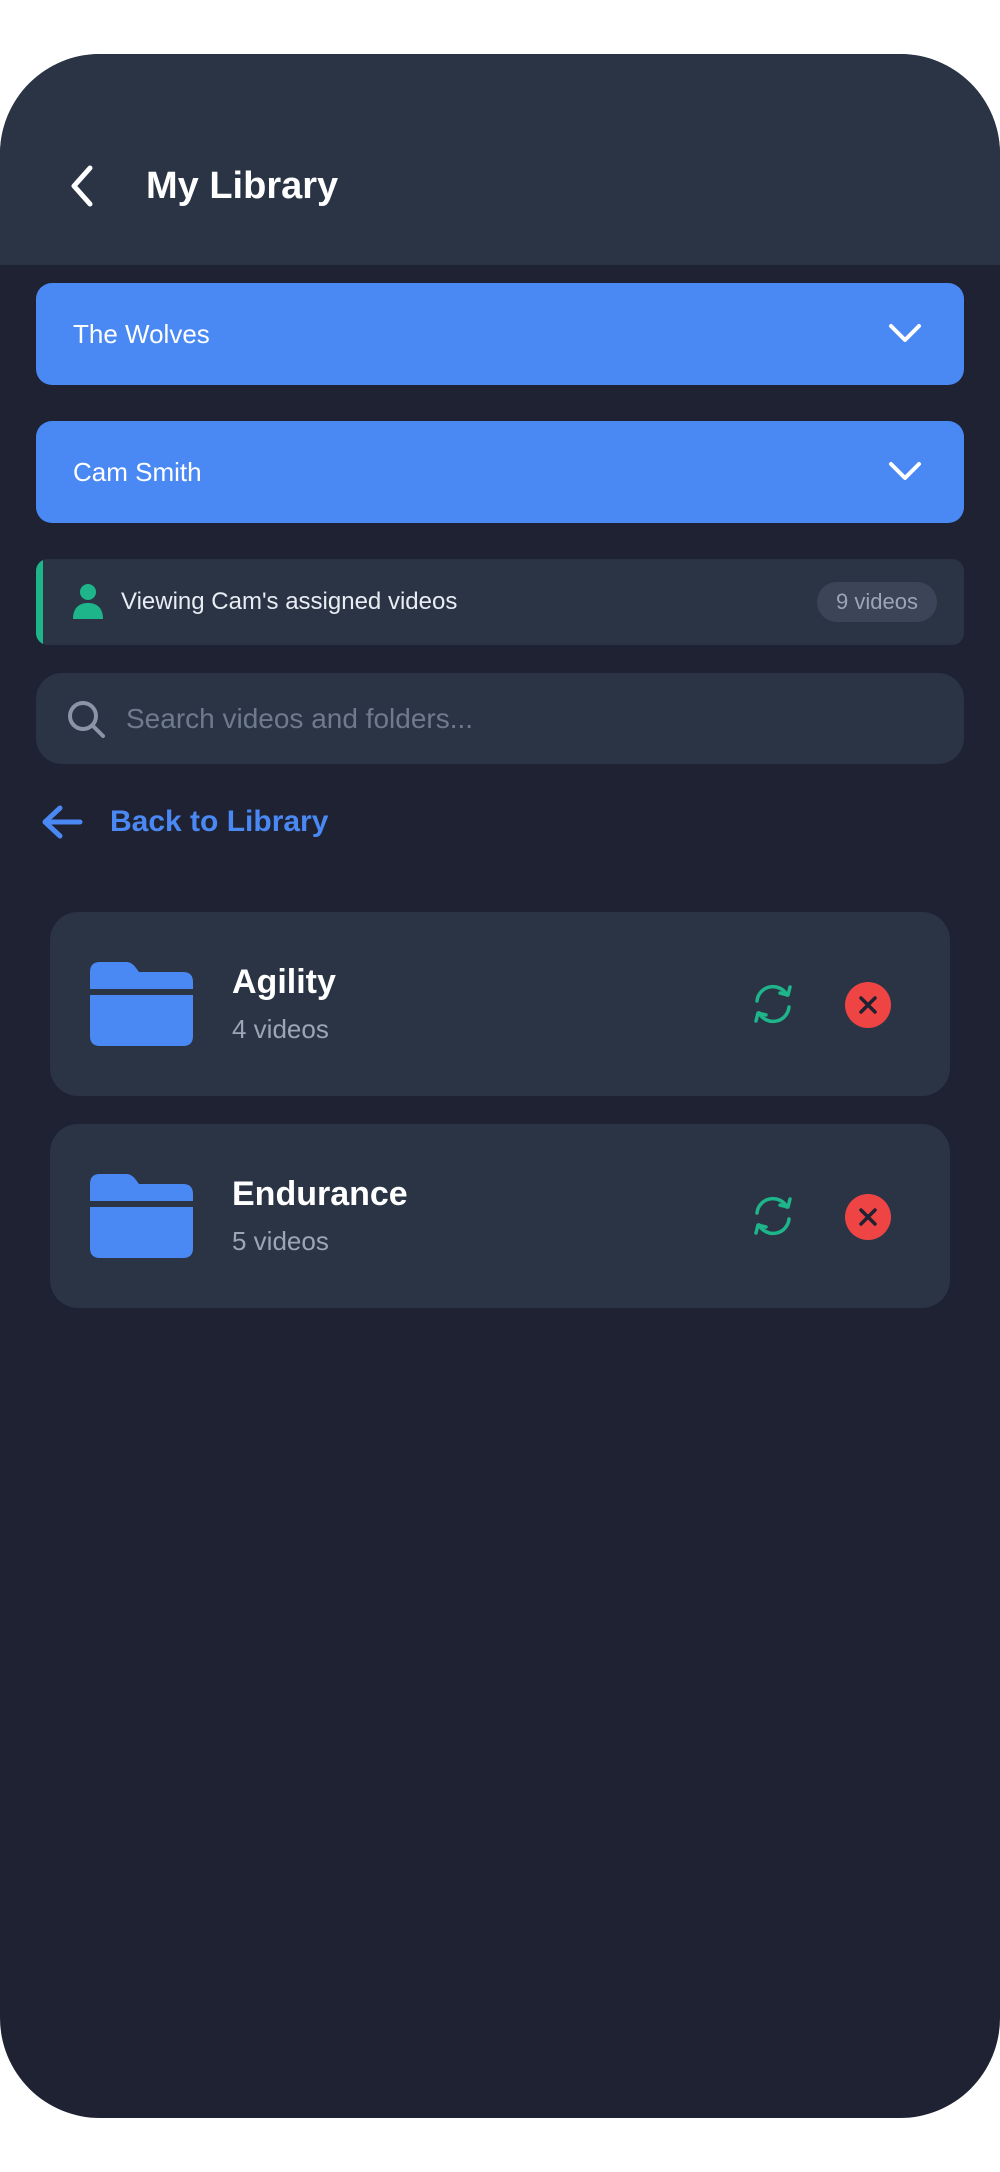  I want to click on folder-card: Endurance 5 videos, so click(500, 1216).